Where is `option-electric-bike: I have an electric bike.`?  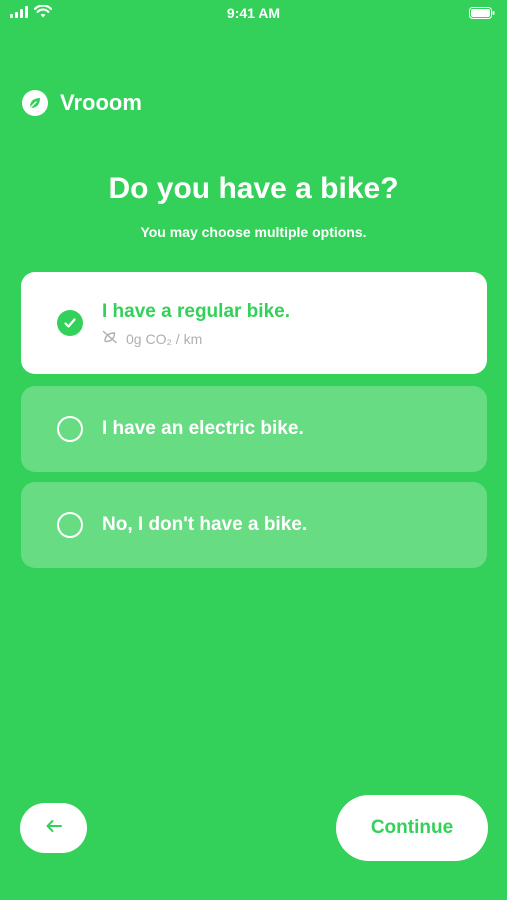 option-electric-bike: I have an electric bike. is located at coordinates (254, 429).